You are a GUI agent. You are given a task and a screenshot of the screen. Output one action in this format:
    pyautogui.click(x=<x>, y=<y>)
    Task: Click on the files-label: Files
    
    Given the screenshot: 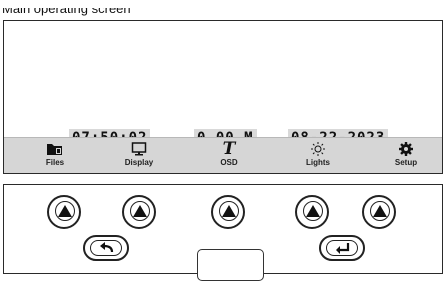 What is the action you would take?
    pyautogui.click(x=55, y=162)
    